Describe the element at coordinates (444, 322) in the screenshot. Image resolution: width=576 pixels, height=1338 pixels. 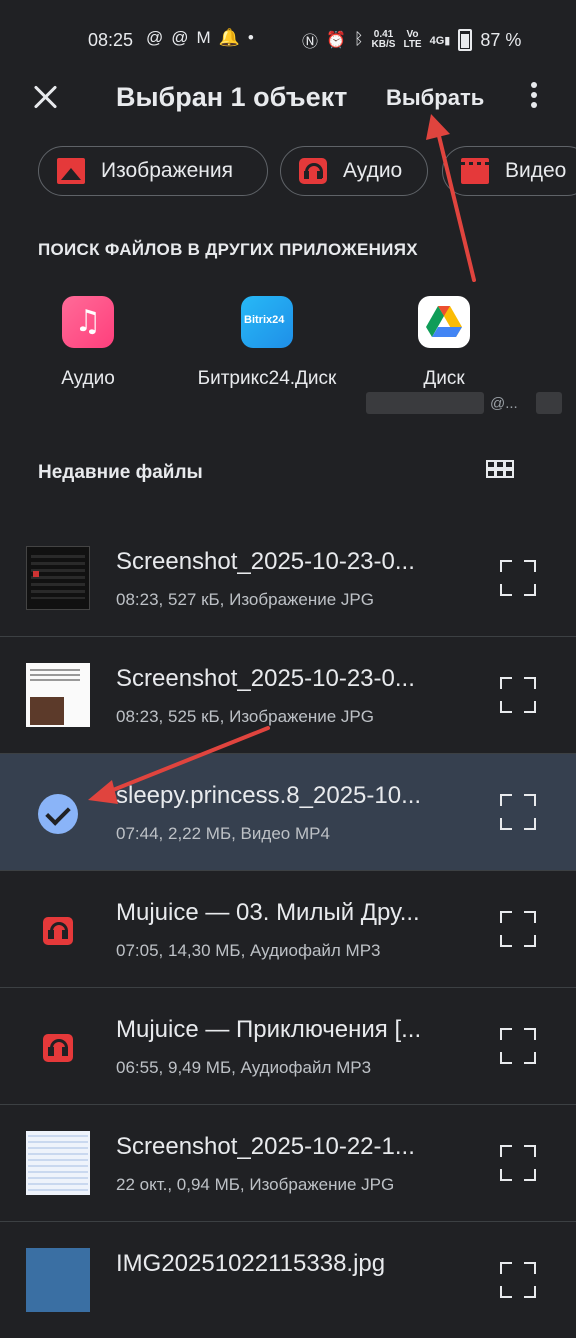
I see `google-drive-icon` at that location.